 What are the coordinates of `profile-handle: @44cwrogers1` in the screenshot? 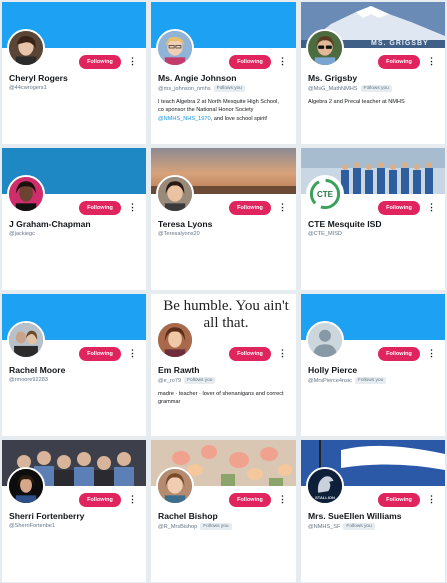 It's located at (28, 88).